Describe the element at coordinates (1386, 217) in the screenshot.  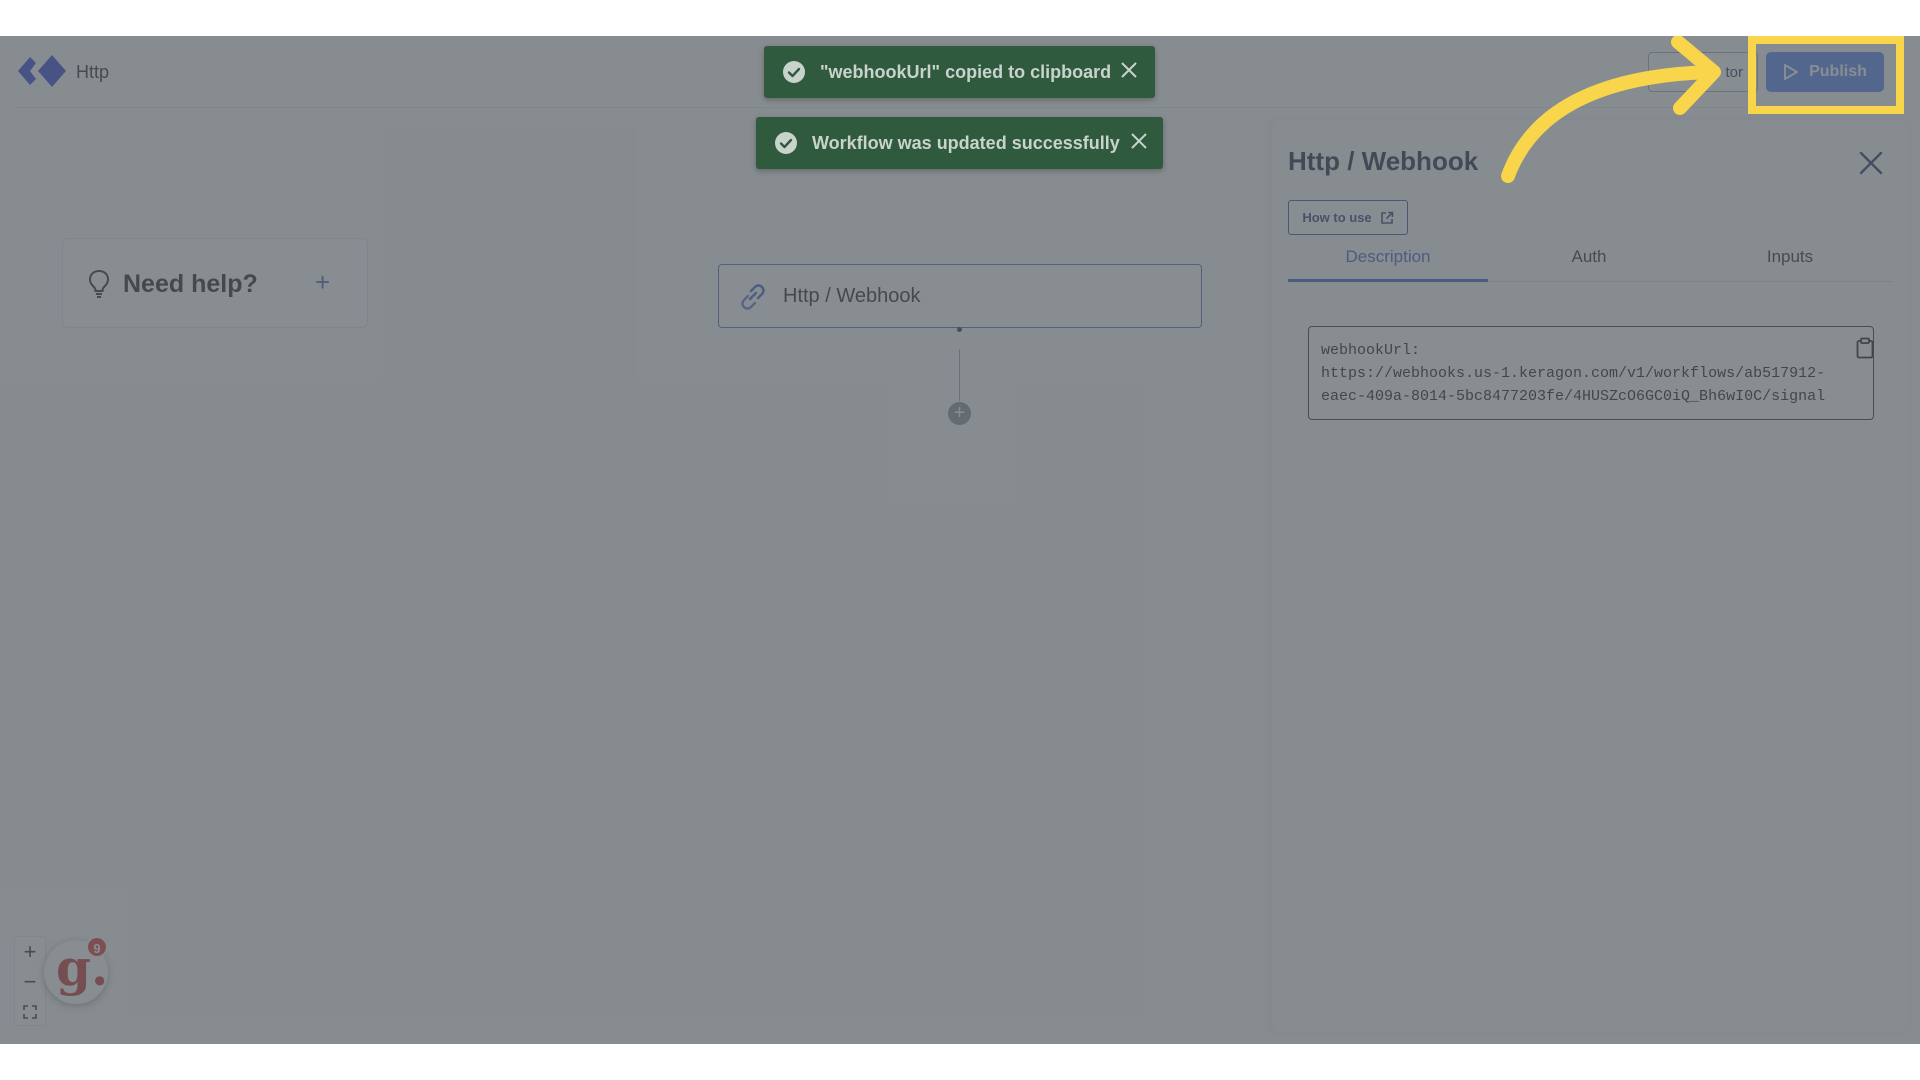
I see `external-link-icon` at that location.